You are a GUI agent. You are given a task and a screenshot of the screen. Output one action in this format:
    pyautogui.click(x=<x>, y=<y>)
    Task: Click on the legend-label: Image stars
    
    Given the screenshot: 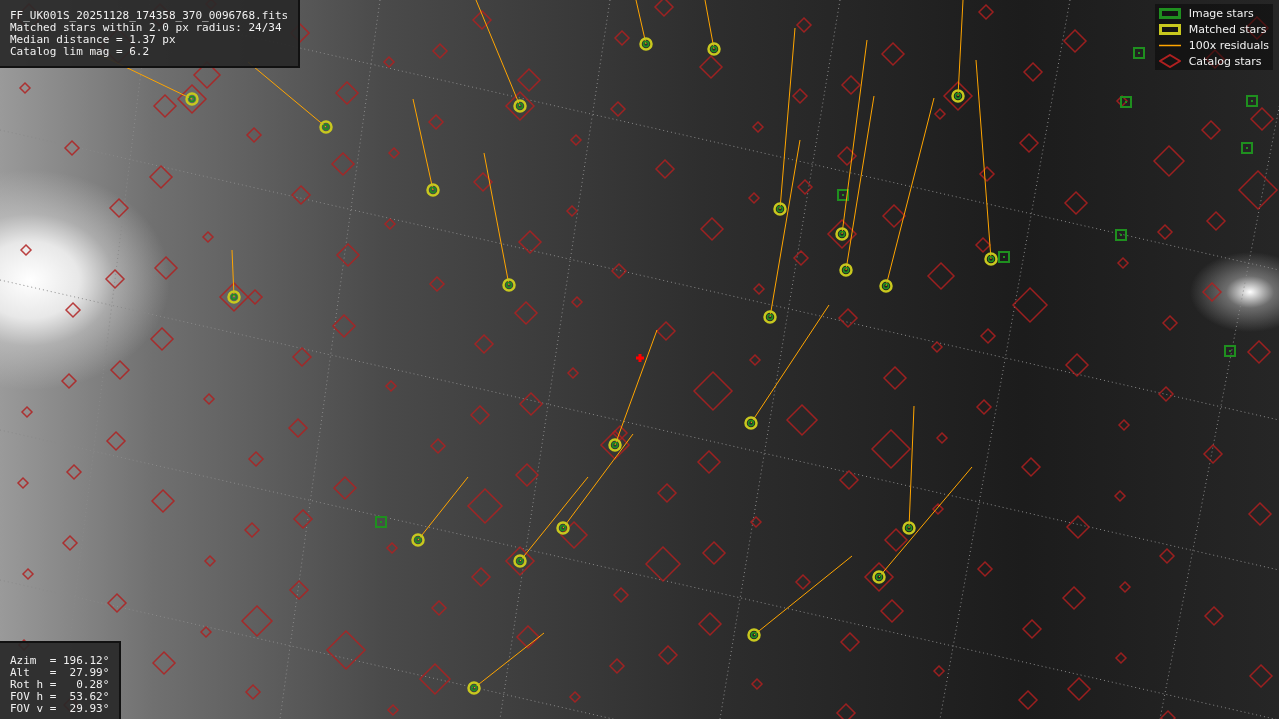 What is the action you would take?
    pyautogui.click(x=1221, y=13)
    